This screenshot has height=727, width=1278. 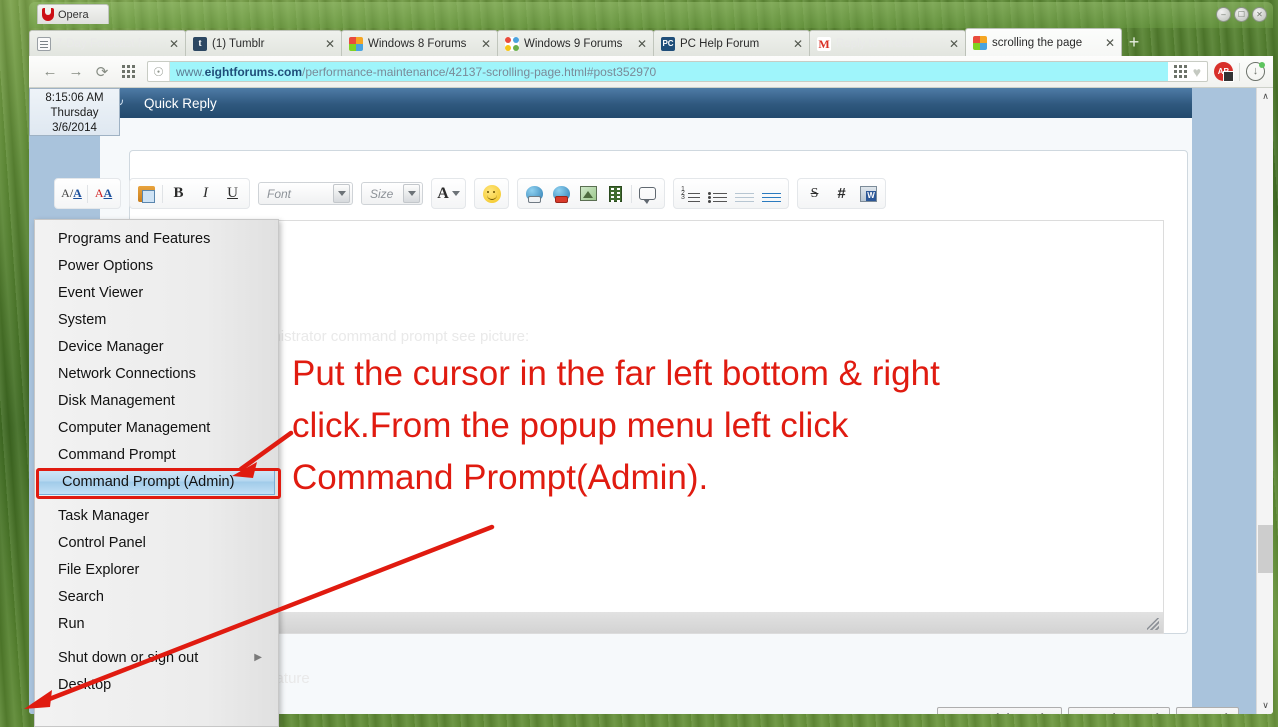 I want to click on outdent-icon, so click(x=744, y=193).